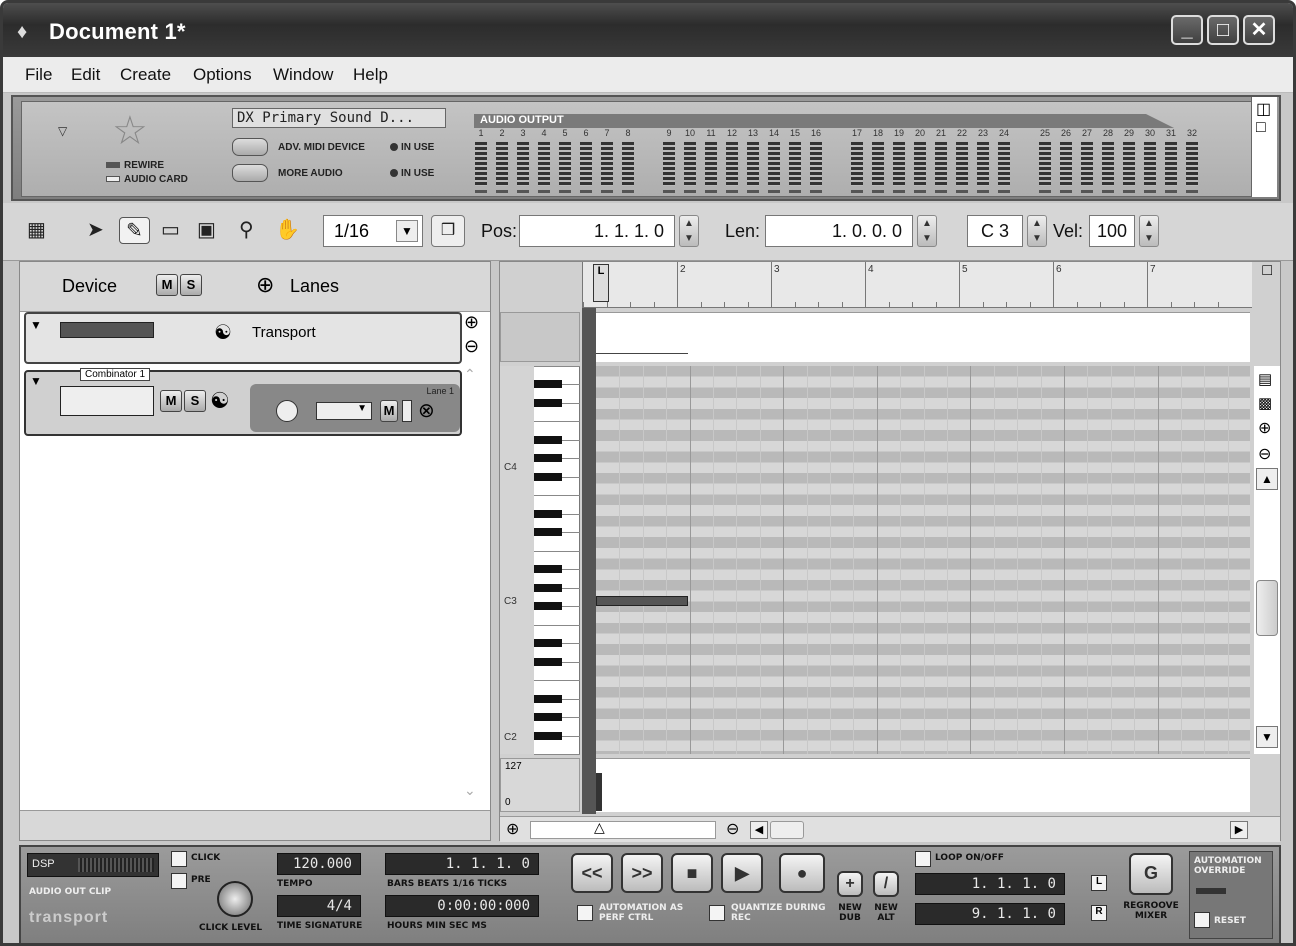  What do you see at coordinates (689, 231) in the screenshot?
I see `position-spinner: ▲ ▼` at bounding box center [689, 231].